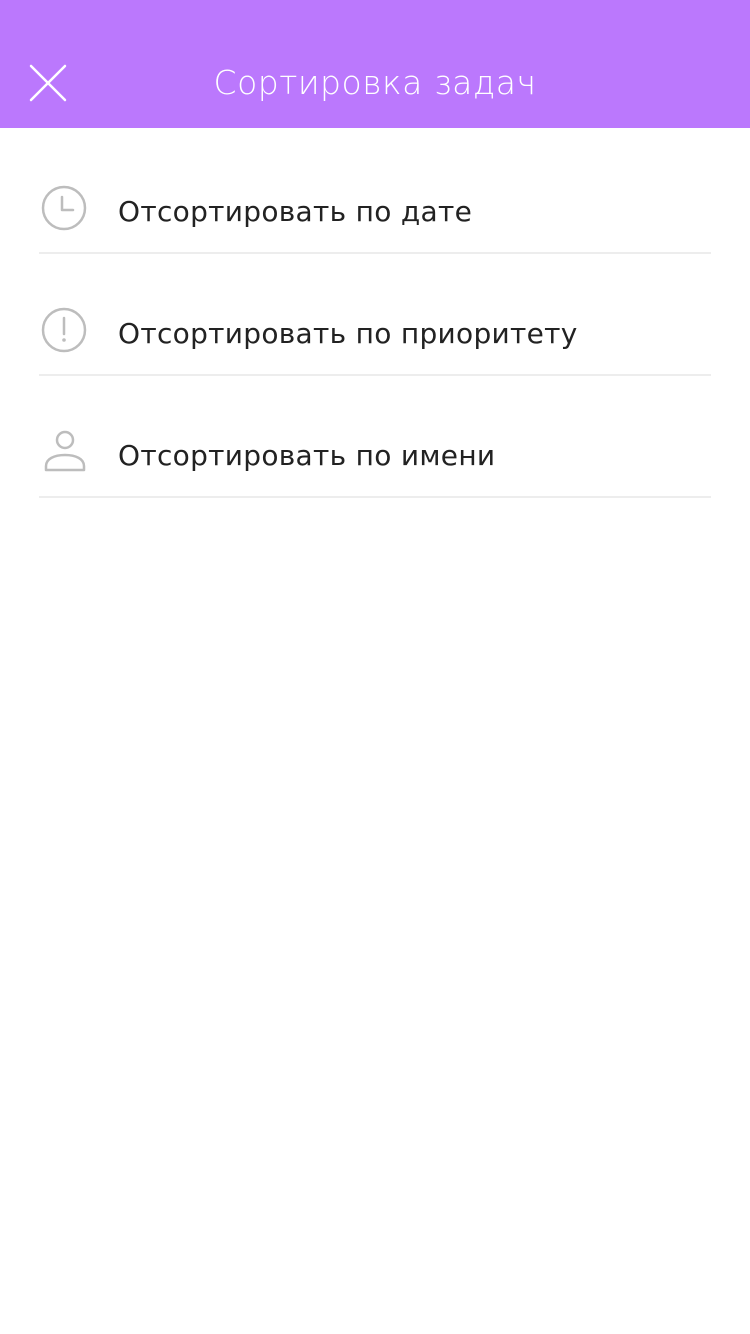  I want to click on sort-by-date-option: Отсортировать по дате, so click(375, 191).